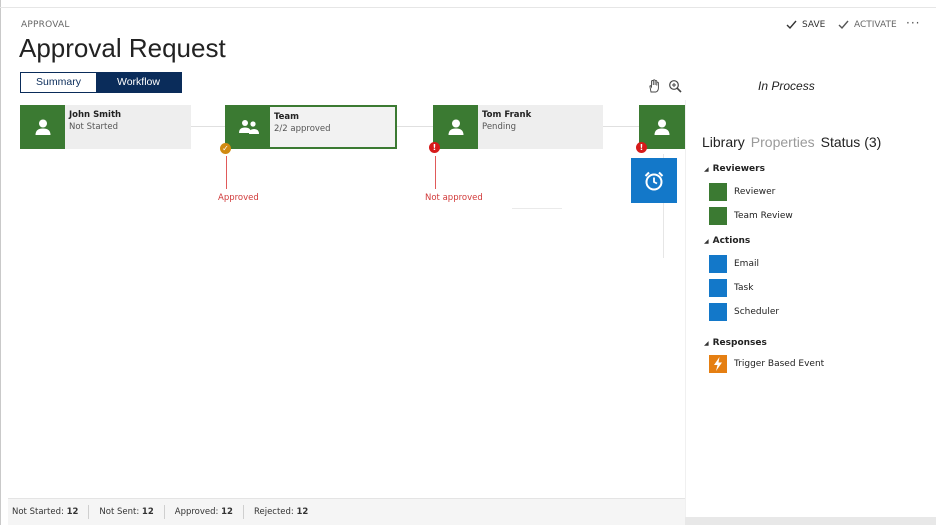 The width and height of the screenshot is (936, 525). What do you see at coordinates (238, 198) in the screenshot?
I see `outcome-approved: Approved` at bounding box center [238, 198].